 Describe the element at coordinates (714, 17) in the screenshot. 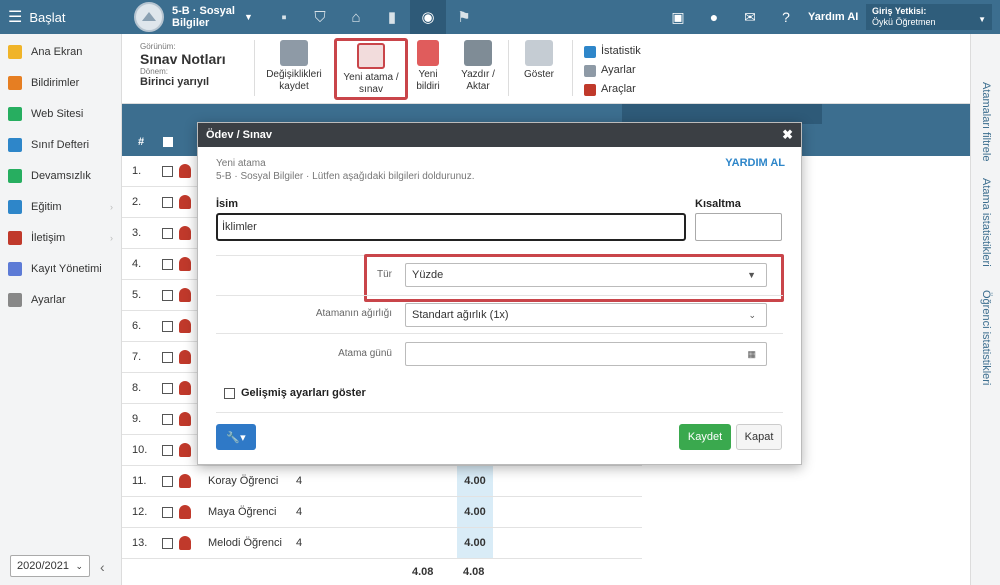

I see `chat-icon: ●` at that location.